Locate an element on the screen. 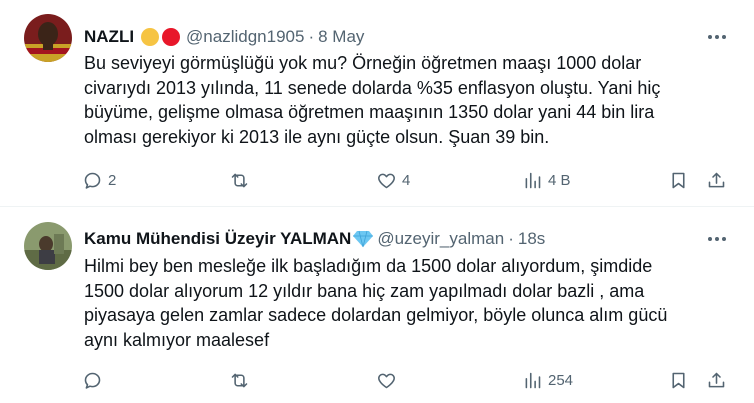 This screenshot has height=403, width=754. tweet-header: NAZLI @nazlidgn1905 · 8 May is located at coordinates (389, 37).